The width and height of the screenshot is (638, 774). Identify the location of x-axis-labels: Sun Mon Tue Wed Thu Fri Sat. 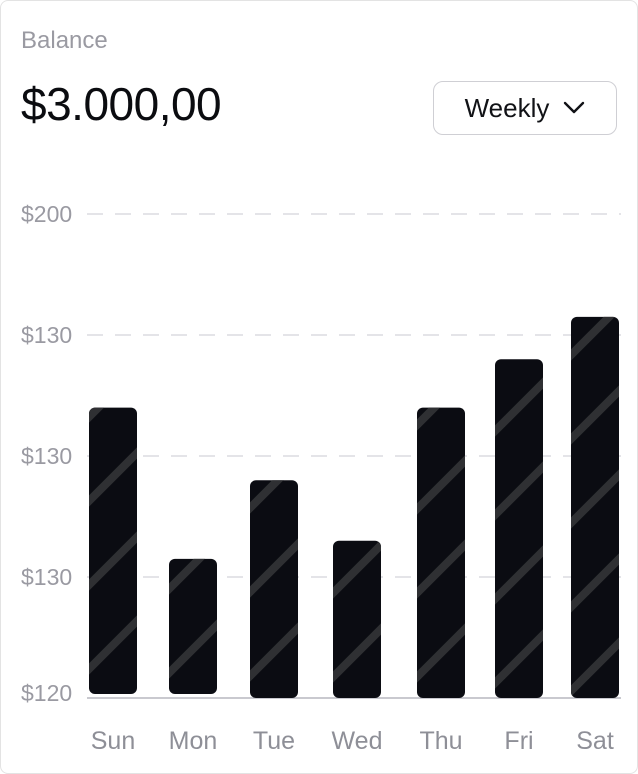
(352, 741).